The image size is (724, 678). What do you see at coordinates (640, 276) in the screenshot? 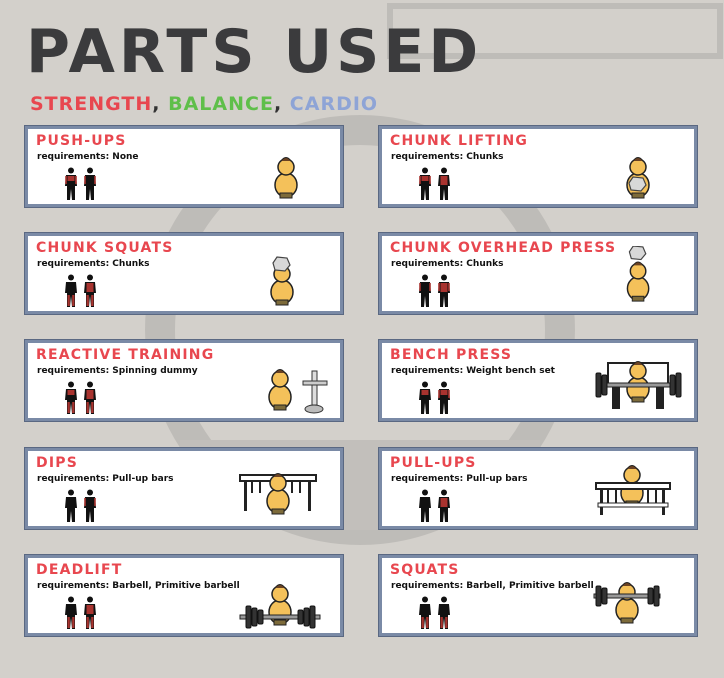
I see `pawn-chunk-overhead-icon` at bounding box center [640, 276].